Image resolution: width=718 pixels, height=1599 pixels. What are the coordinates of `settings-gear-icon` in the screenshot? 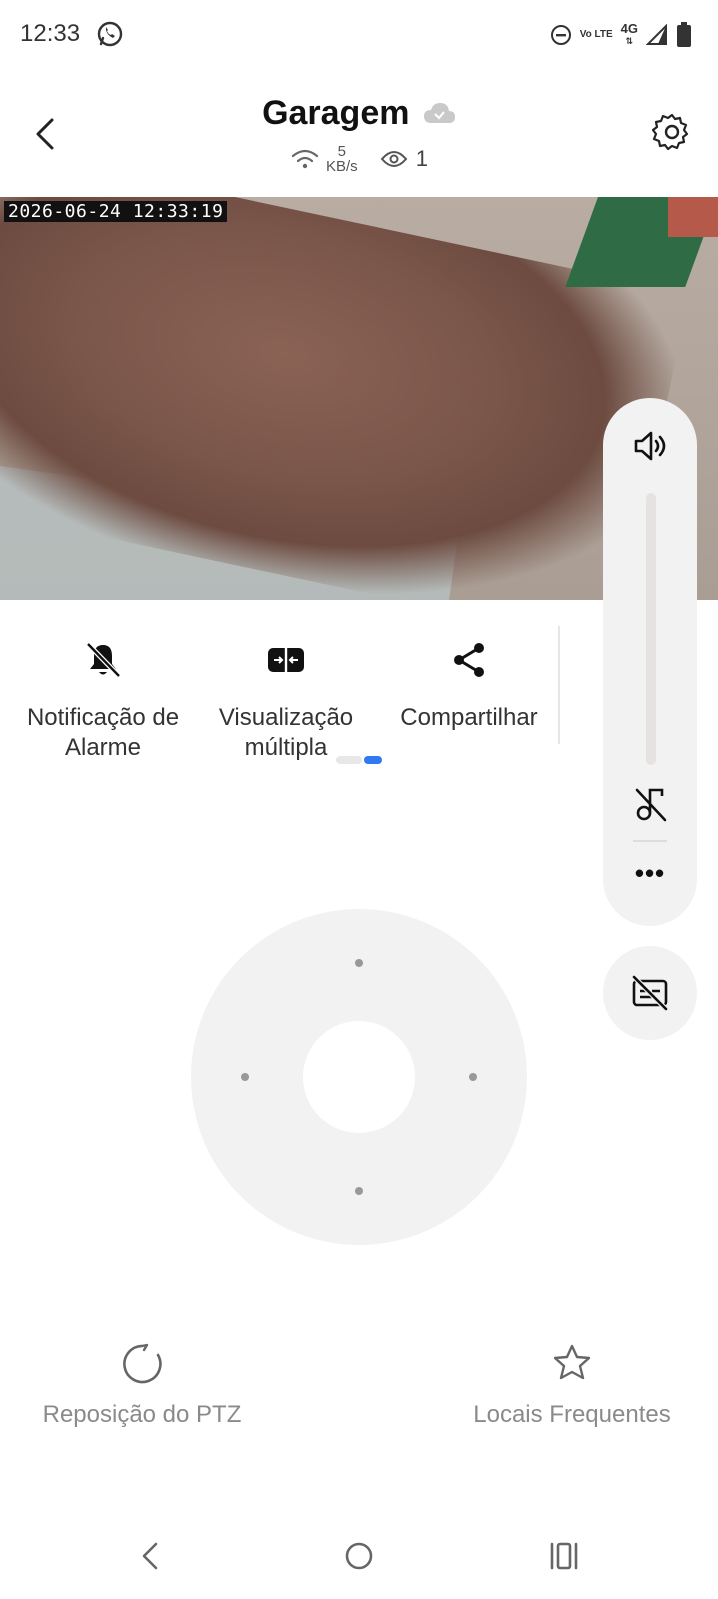 It's located at (672, 132).